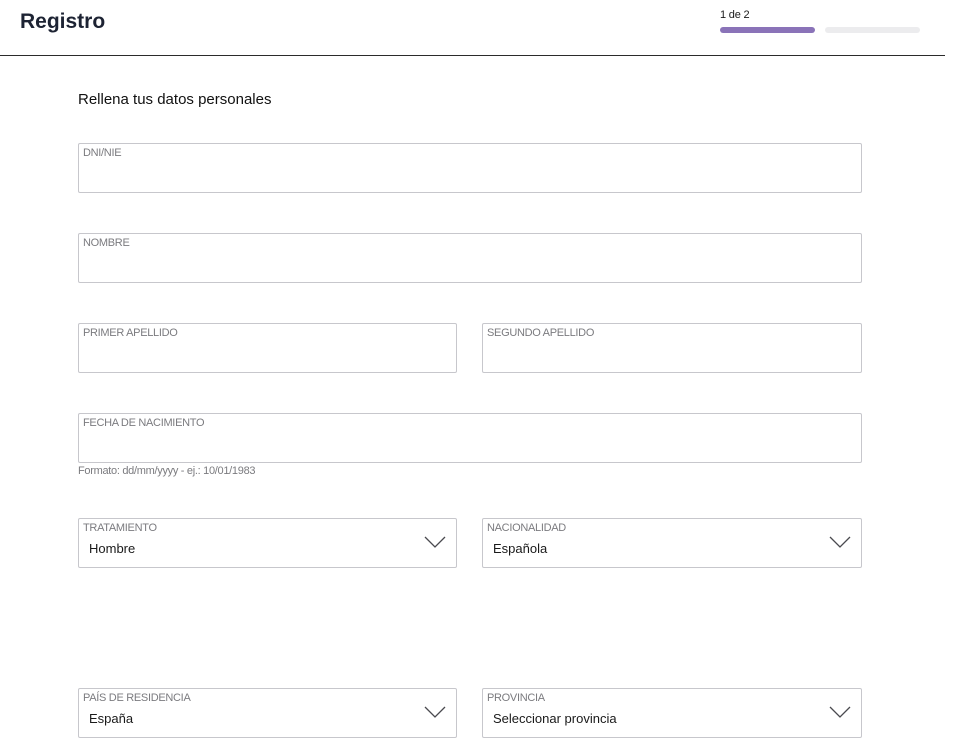 The height and width of the screenshot is (748, 957). I want to click on tratamiento-value: Hombre, so click(112, 548).